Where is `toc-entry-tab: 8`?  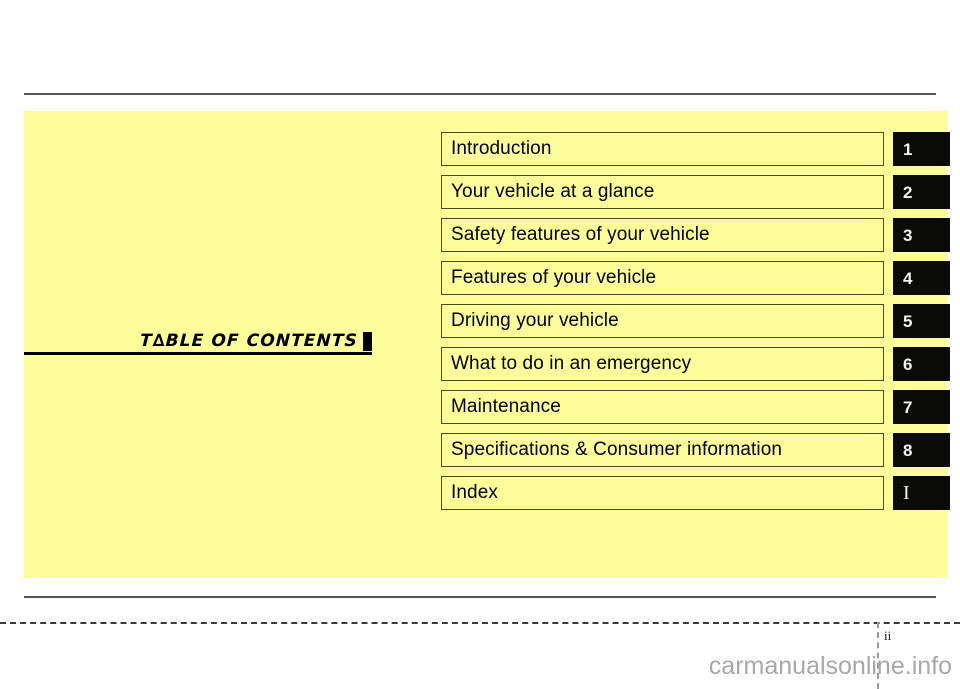
toc-entry-tab: 8 is located at coordinates (921, 450).